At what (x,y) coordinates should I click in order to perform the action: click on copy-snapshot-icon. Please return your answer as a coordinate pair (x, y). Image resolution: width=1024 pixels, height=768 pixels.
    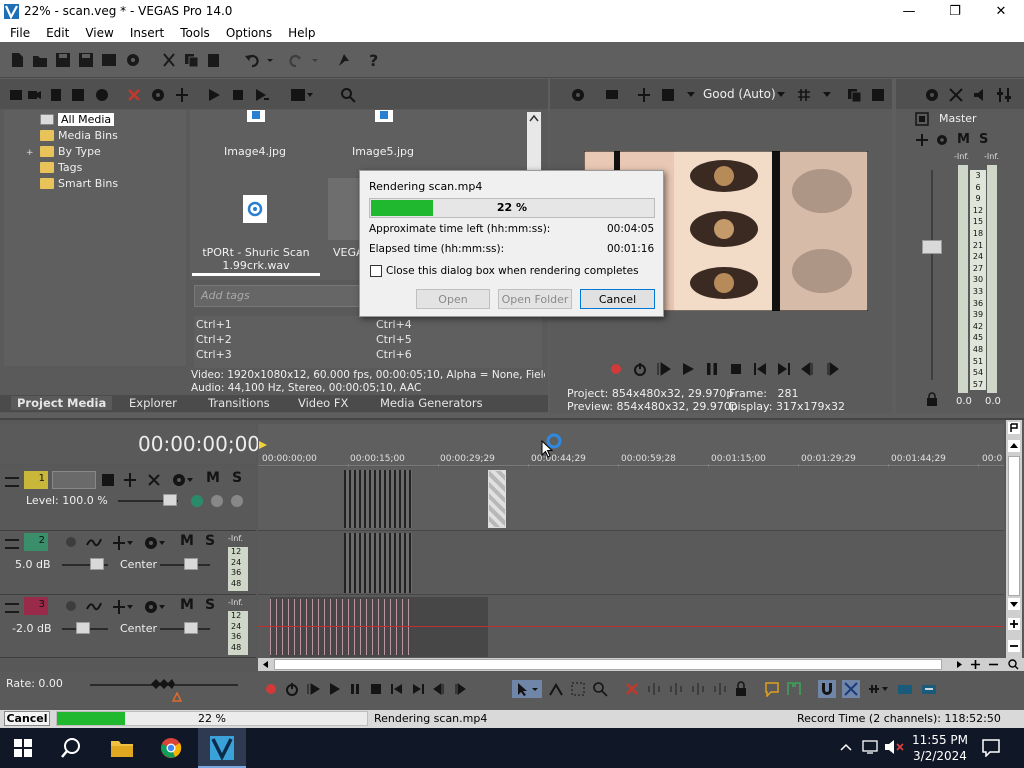
    Looking at the image, I should click on (854, 95).